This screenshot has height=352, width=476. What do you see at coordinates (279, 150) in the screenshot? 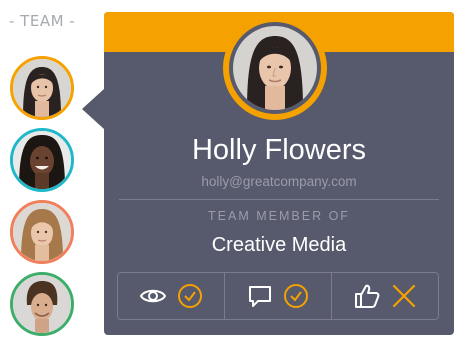
I see `profile-name: Holly Flowers` at bounding box center [279, 150].